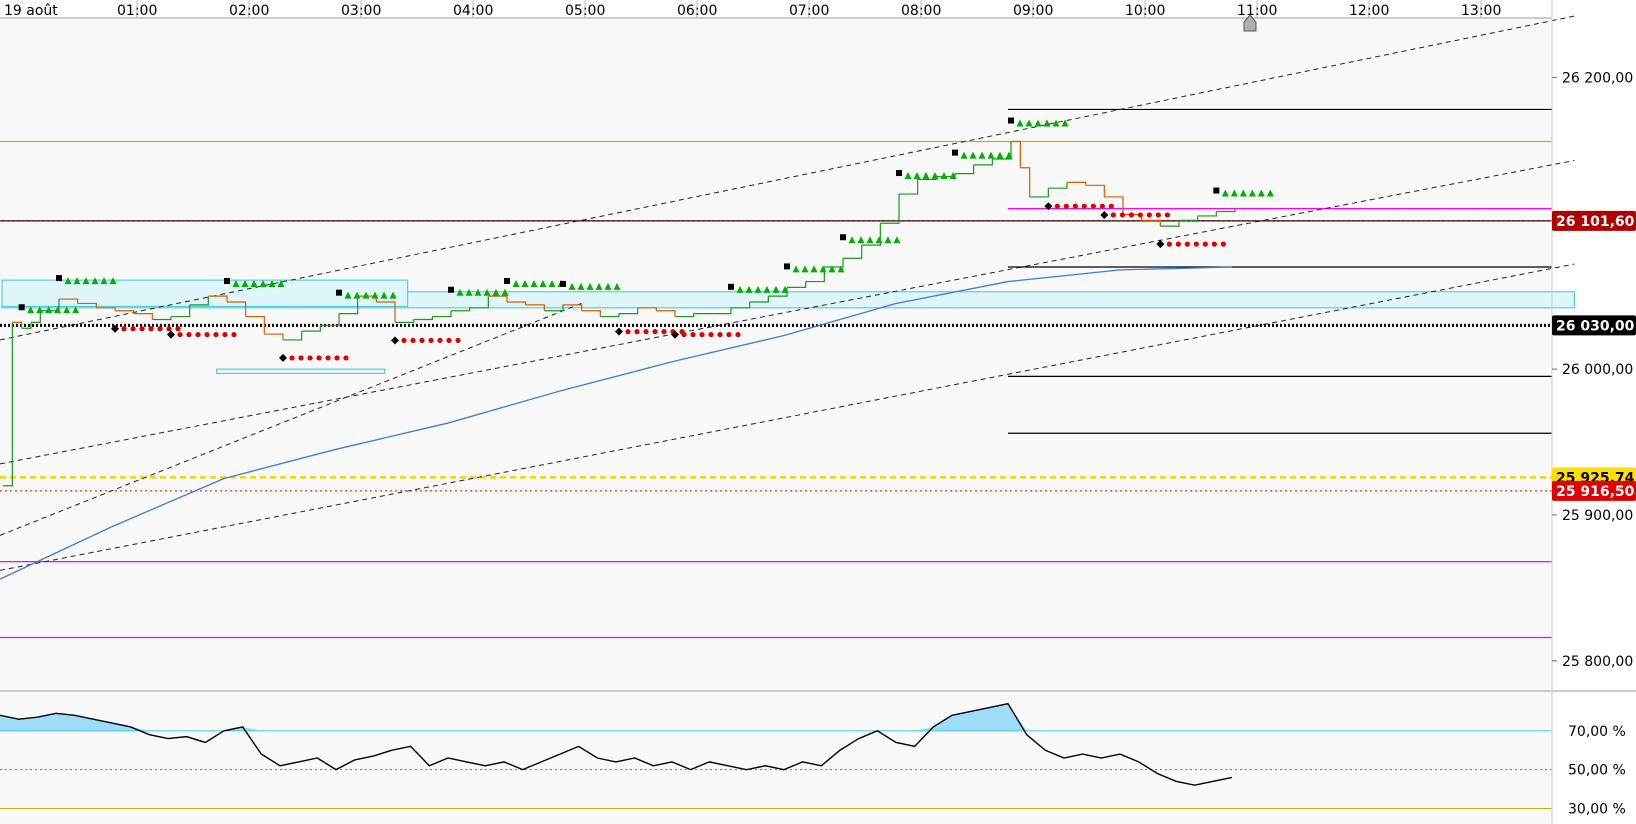 This screenshot has width=1636, height=824. I want to click on time-tick-label-12: 13:00, so click(1481, 11).